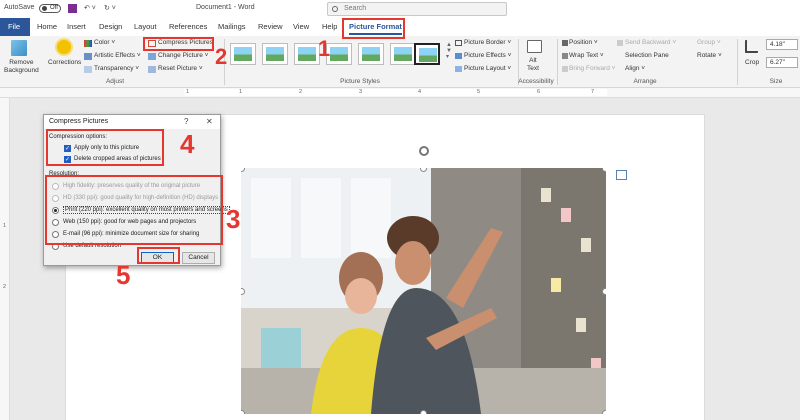 This screenshot has height=420, width=800. Describe the element at coordinates (424, 151) in the screenshot. I see `rotate-handle-icon` at that location.